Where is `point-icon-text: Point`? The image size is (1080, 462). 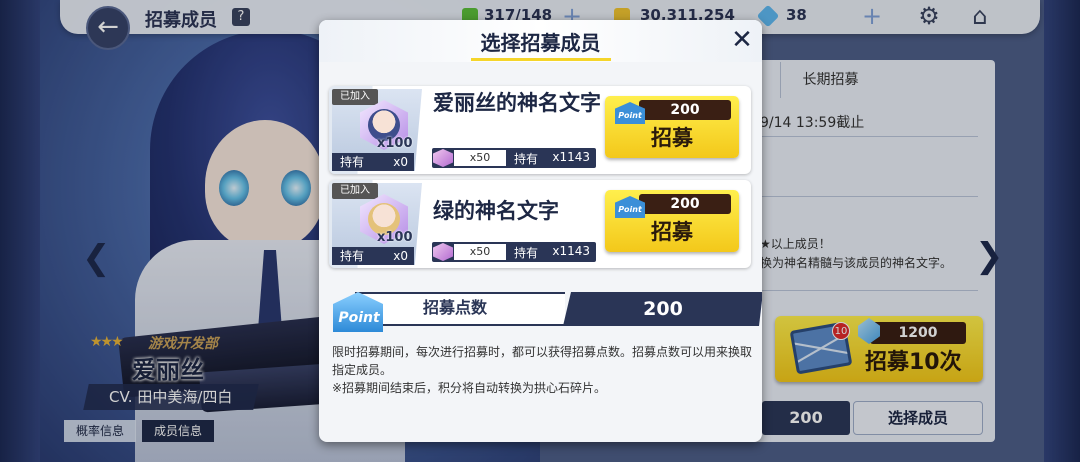
point-icon-text: Point is located at coordinates (359, 318).